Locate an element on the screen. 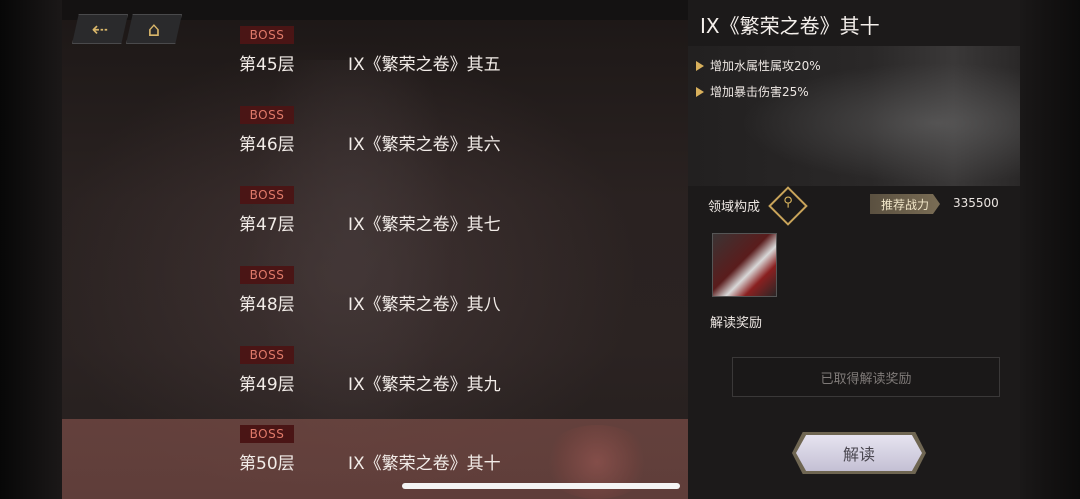 This screenshot has width=1080, height=499. left-bezel is located at coordinates (31, 249).